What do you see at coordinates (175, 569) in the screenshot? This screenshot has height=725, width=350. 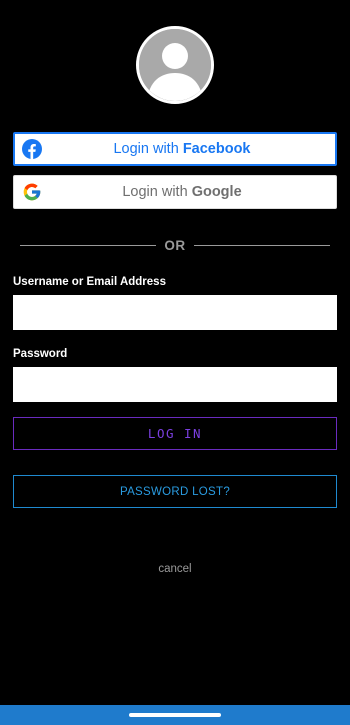 I see `cancel-link: cancel` at bounding box center [175, 569].